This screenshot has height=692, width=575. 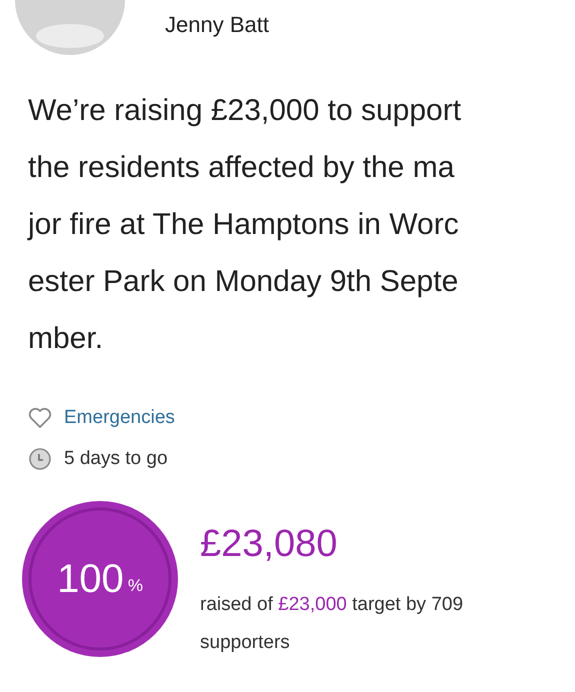 I want to click on time-left: 5 days to go, so click(x=116, y=459).